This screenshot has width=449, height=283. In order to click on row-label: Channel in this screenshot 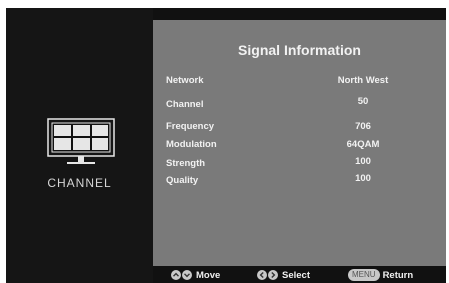, I will do `click(185, 104)`.